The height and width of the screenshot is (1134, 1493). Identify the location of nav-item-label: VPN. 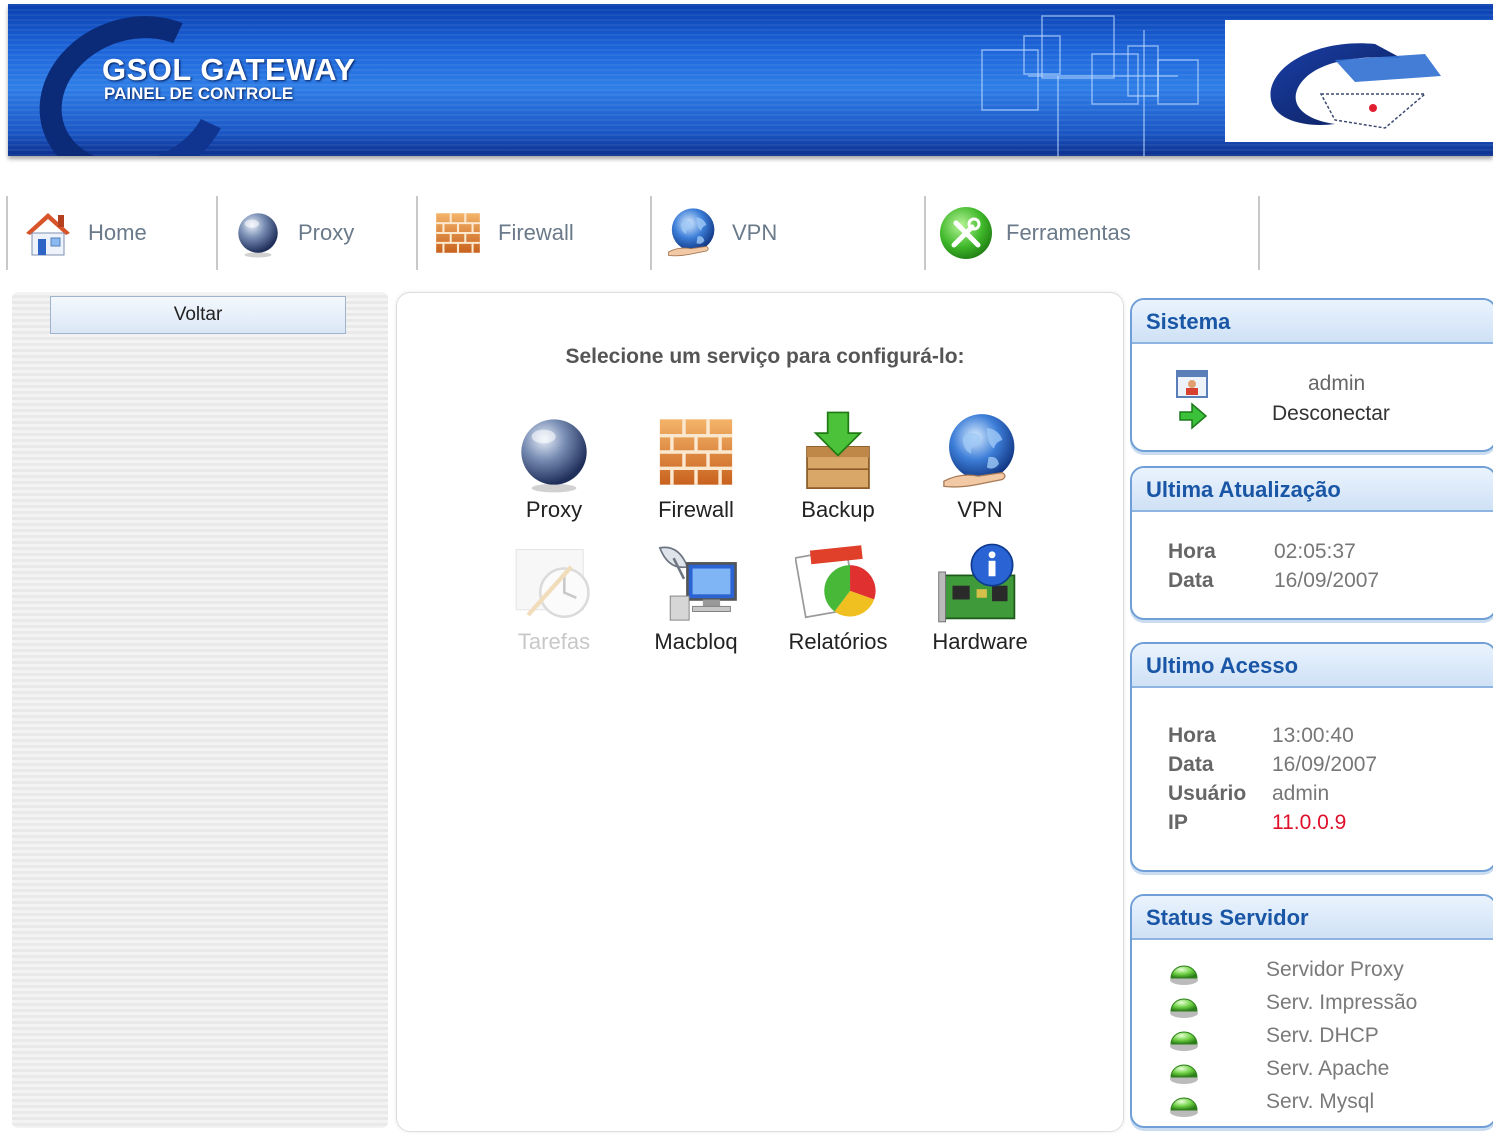
(755, 232).